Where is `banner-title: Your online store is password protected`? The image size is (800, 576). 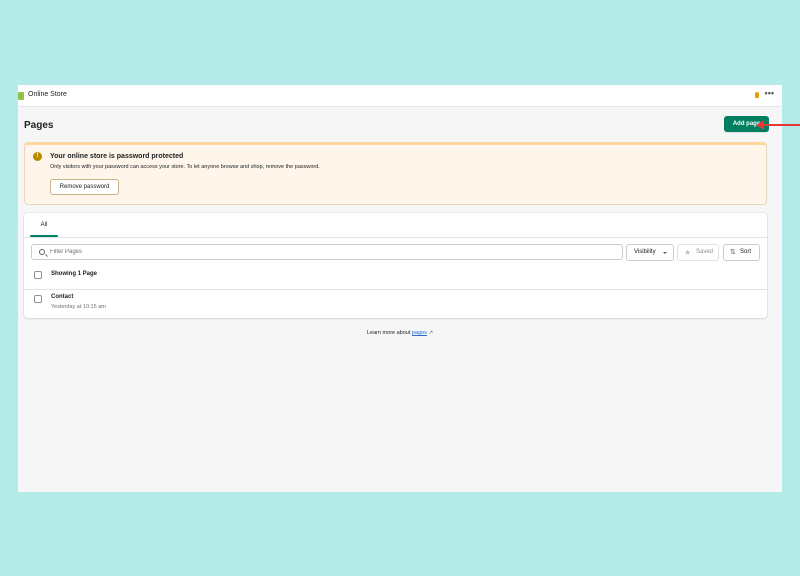 banner-title: Your online store is password protected is located at coordinates (117, 156).